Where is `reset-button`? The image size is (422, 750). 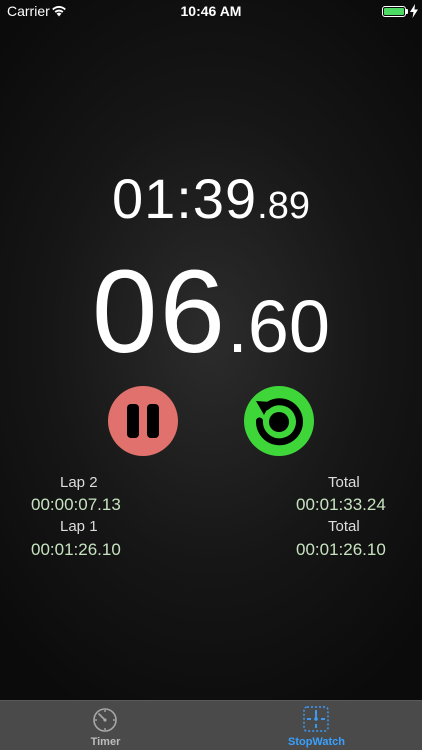 reset-button is located at coordinates (279, 421).